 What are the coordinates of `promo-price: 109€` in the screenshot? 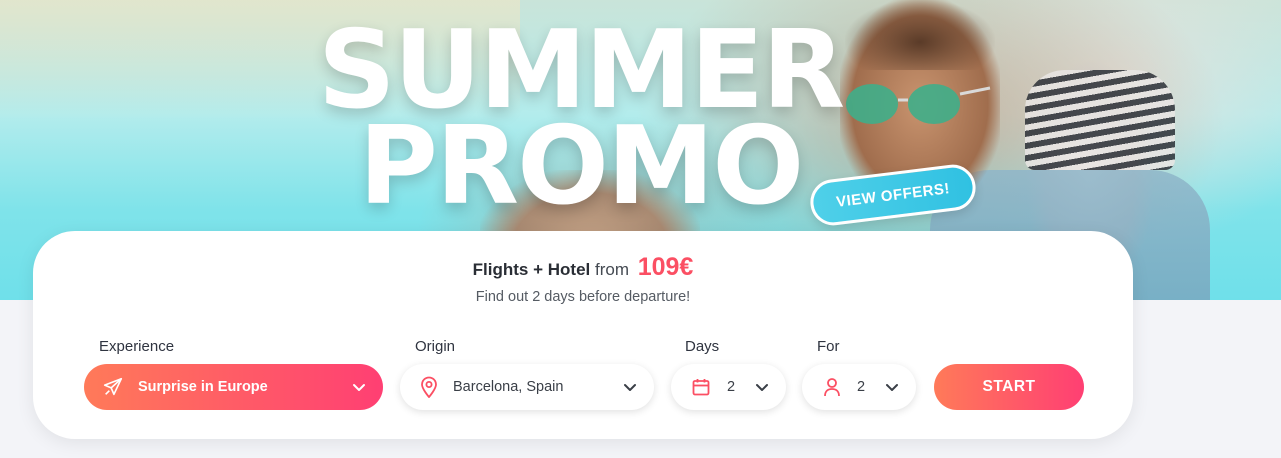 It's located at (665, 267).